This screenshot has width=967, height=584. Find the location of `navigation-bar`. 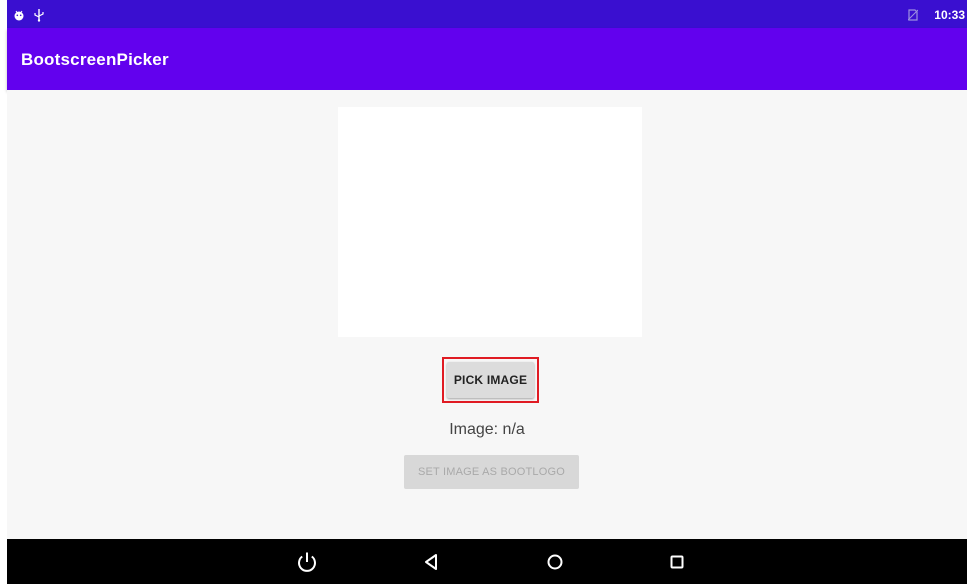

navigation-bar is located at coordinates (487, 561).